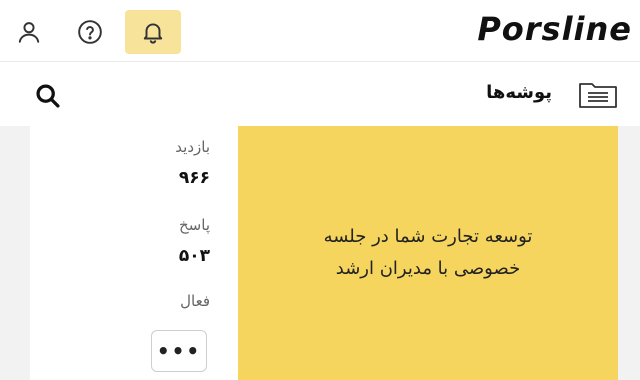  Describe the element at coordinates (90, 32) in the screenshot. I see `help-icon` at that location.